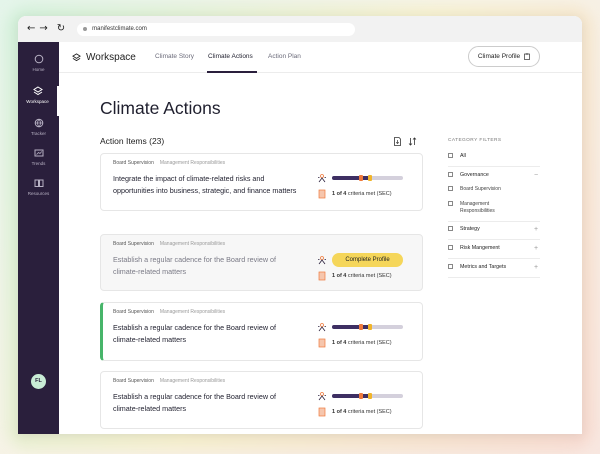 The image size is (600, 454). What do you see at coordinates (38, 183) in the screenshot?
I see `book-icon` at bounding box center [38, 183].